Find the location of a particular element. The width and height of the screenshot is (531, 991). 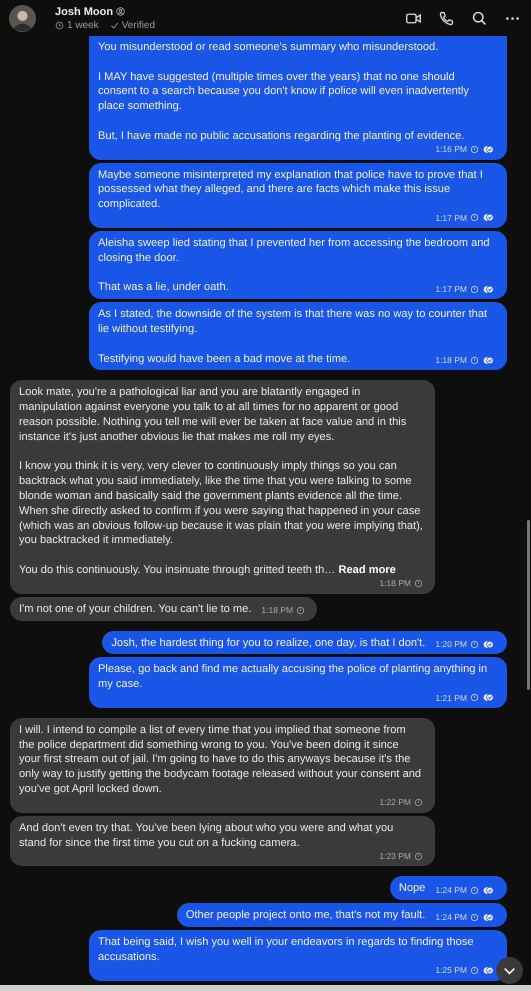

read-more-link: Read more is located at coordinates (367, 570).